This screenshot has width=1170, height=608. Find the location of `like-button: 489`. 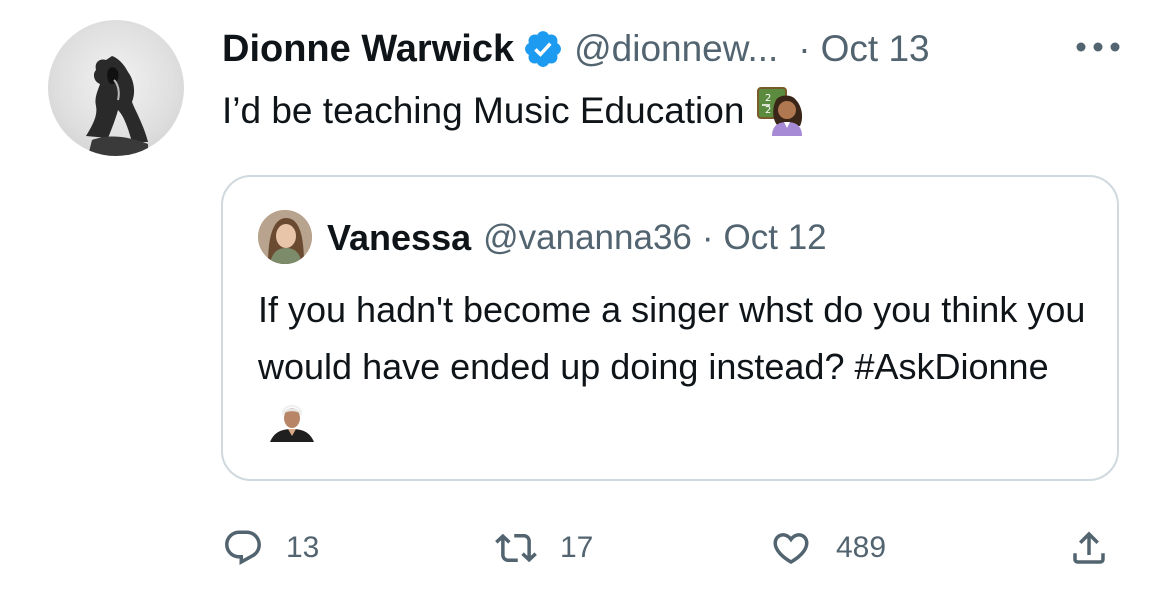

like-button: 489 is located at coordinates (827, 548).